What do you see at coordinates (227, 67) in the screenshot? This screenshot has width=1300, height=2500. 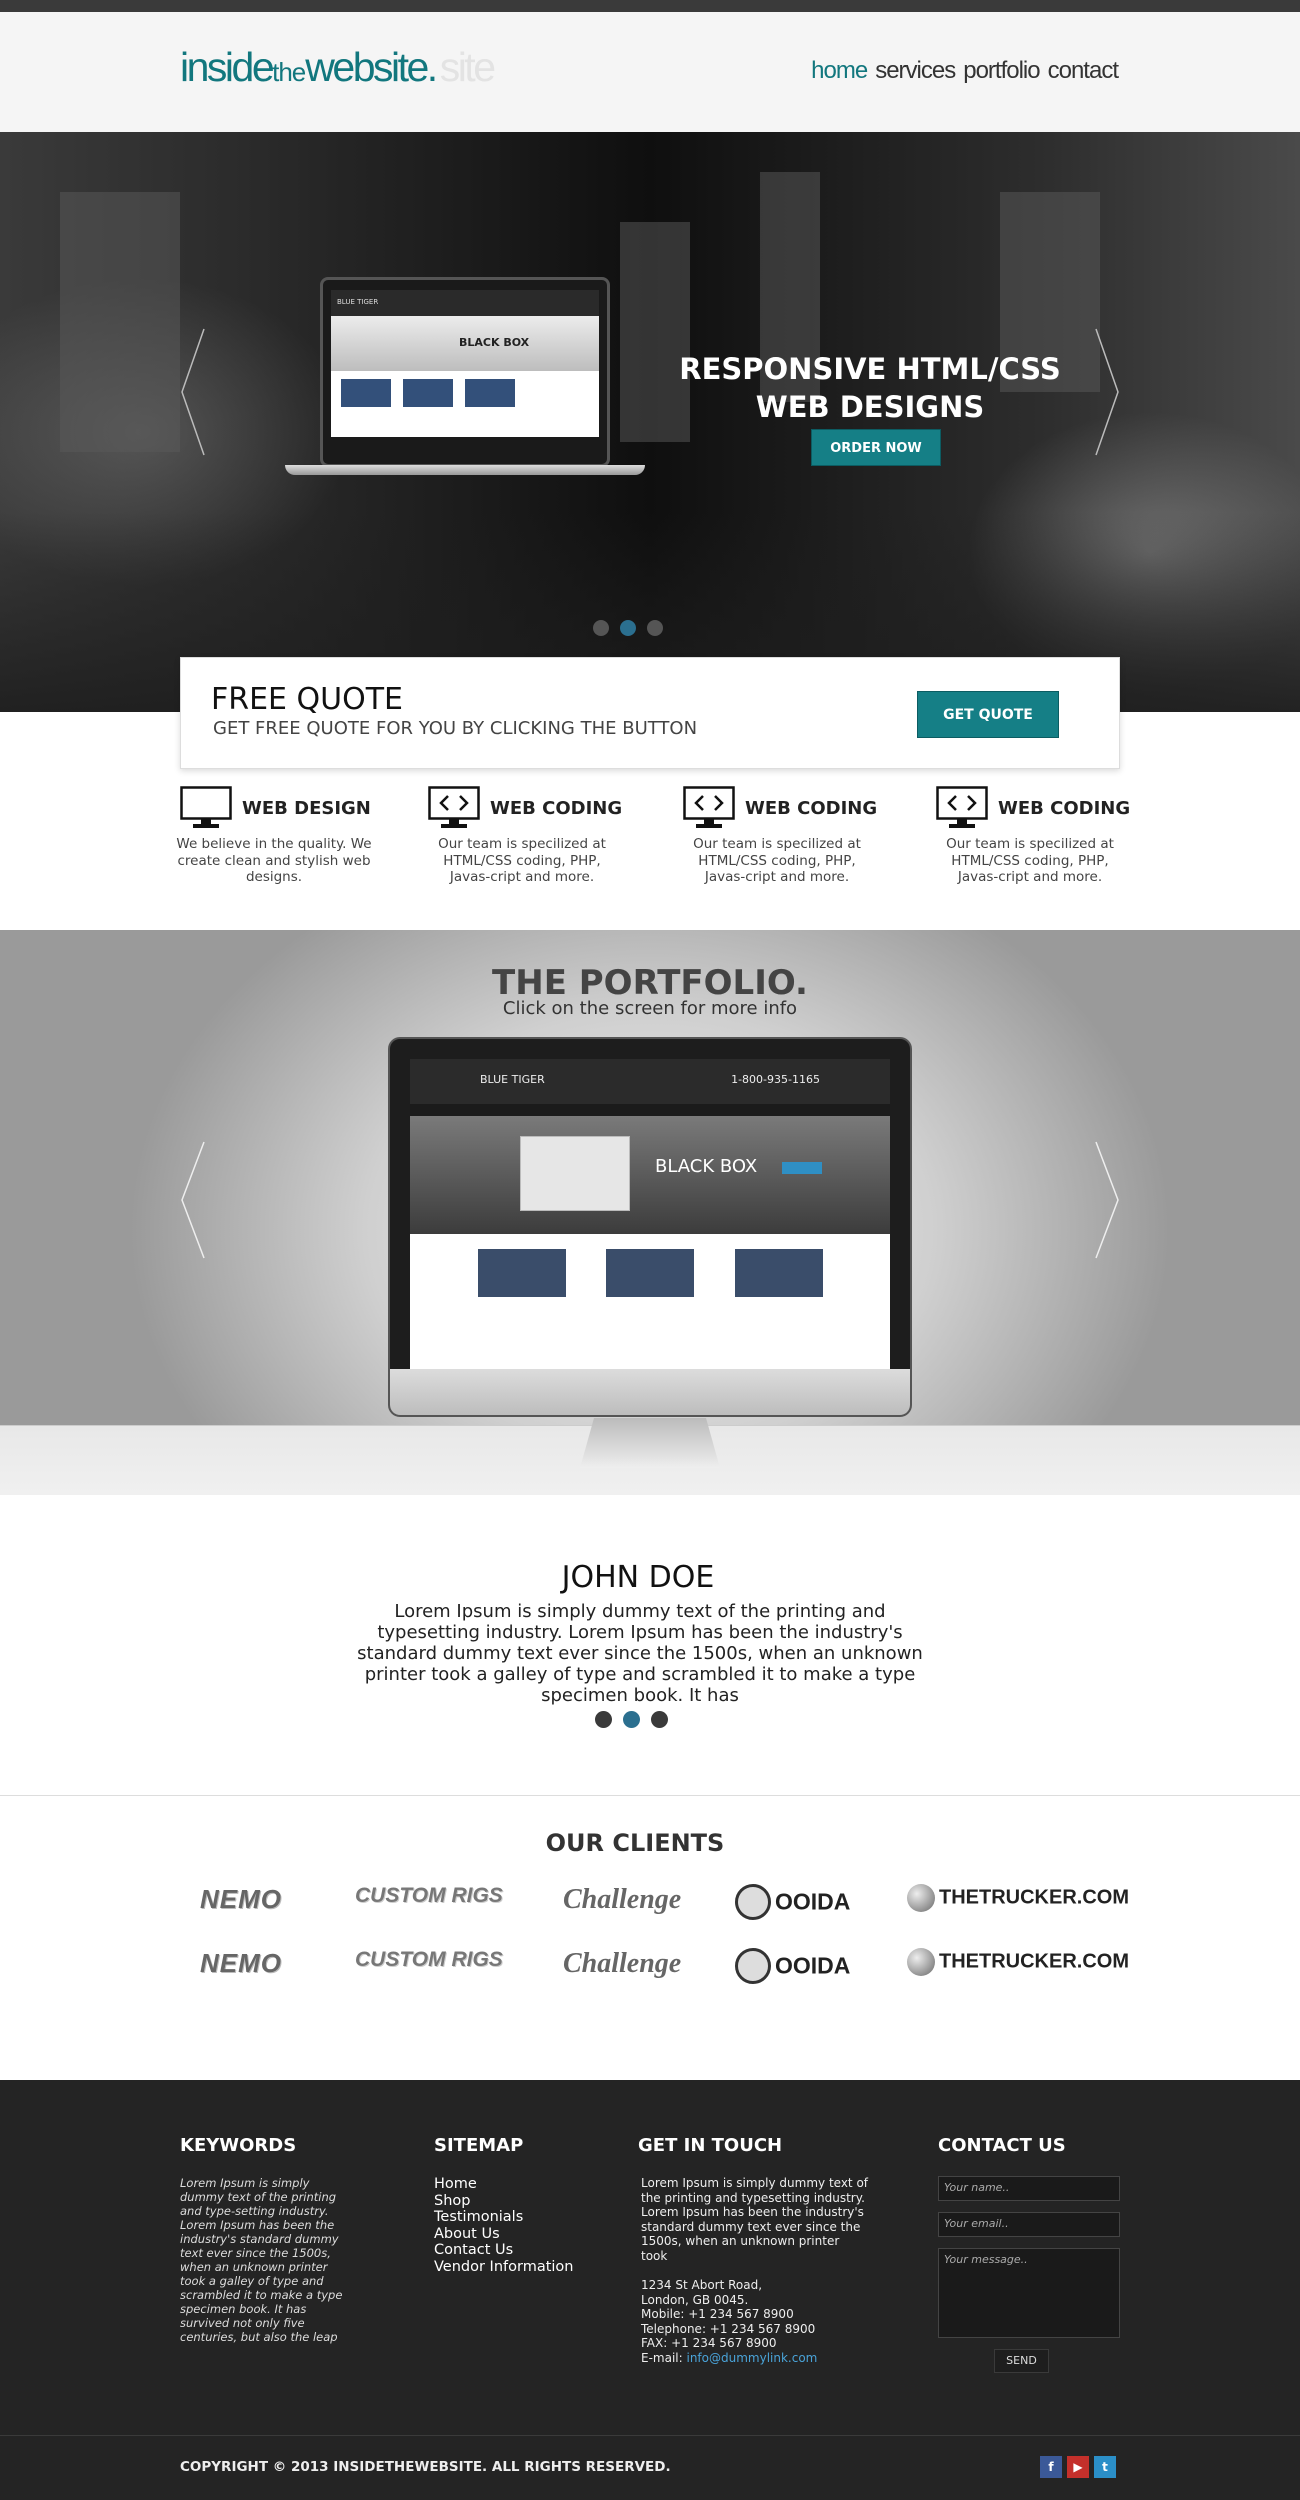 I see `logo-part-inside: inside` at bounding box center [227, 67].